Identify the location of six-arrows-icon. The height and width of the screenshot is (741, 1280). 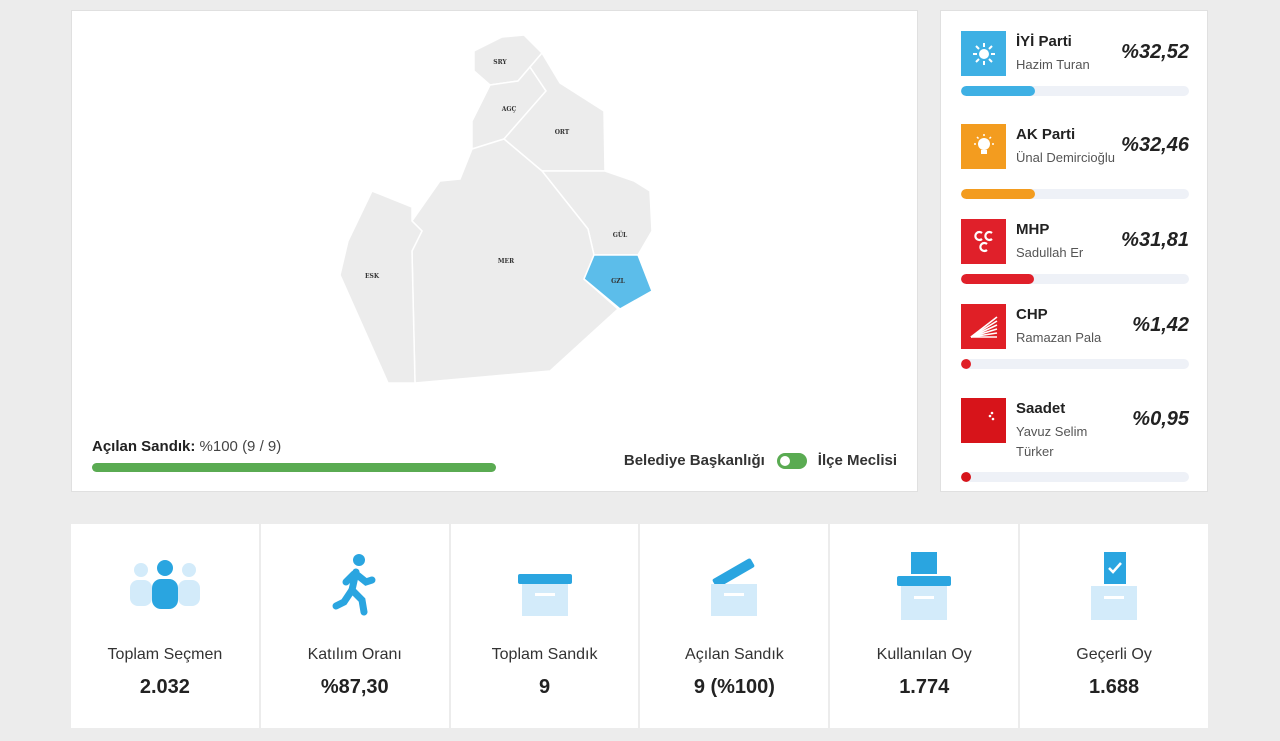
(983, 326).